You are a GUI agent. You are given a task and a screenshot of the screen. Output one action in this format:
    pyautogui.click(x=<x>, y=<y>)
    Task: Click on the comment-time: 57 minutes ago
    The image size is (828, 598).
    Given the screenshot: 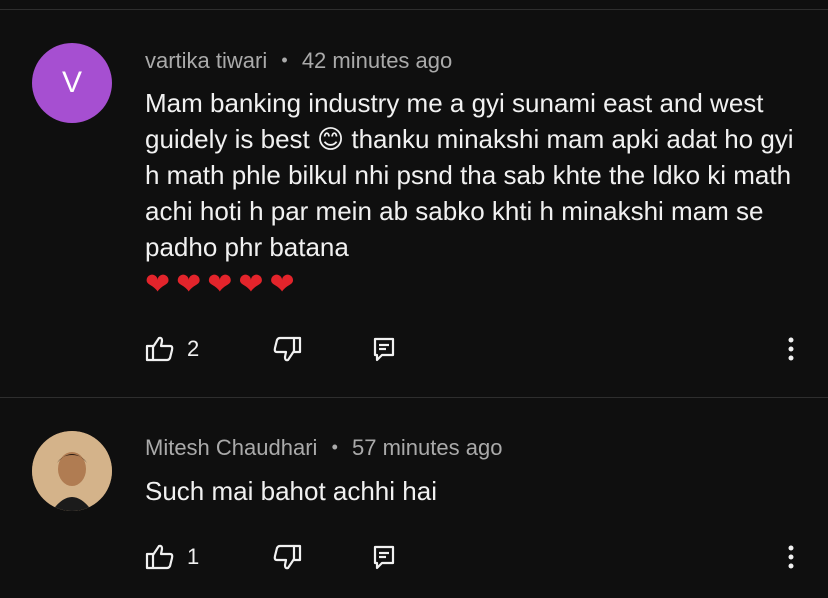 What is the action you would take?
    pyautogui.click(x=427, y=447)
    